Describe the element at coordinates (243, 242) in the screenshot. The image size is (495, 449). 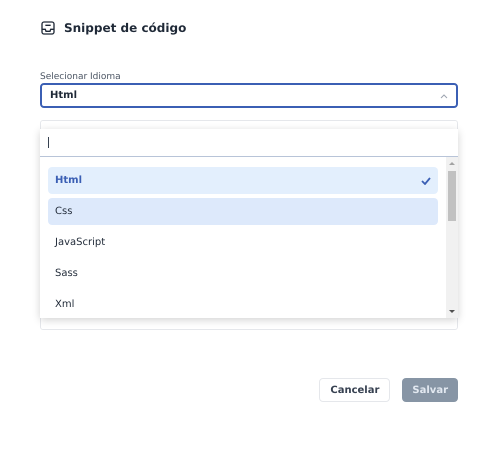
I see `dropdown-option: JavaScript` at that location.